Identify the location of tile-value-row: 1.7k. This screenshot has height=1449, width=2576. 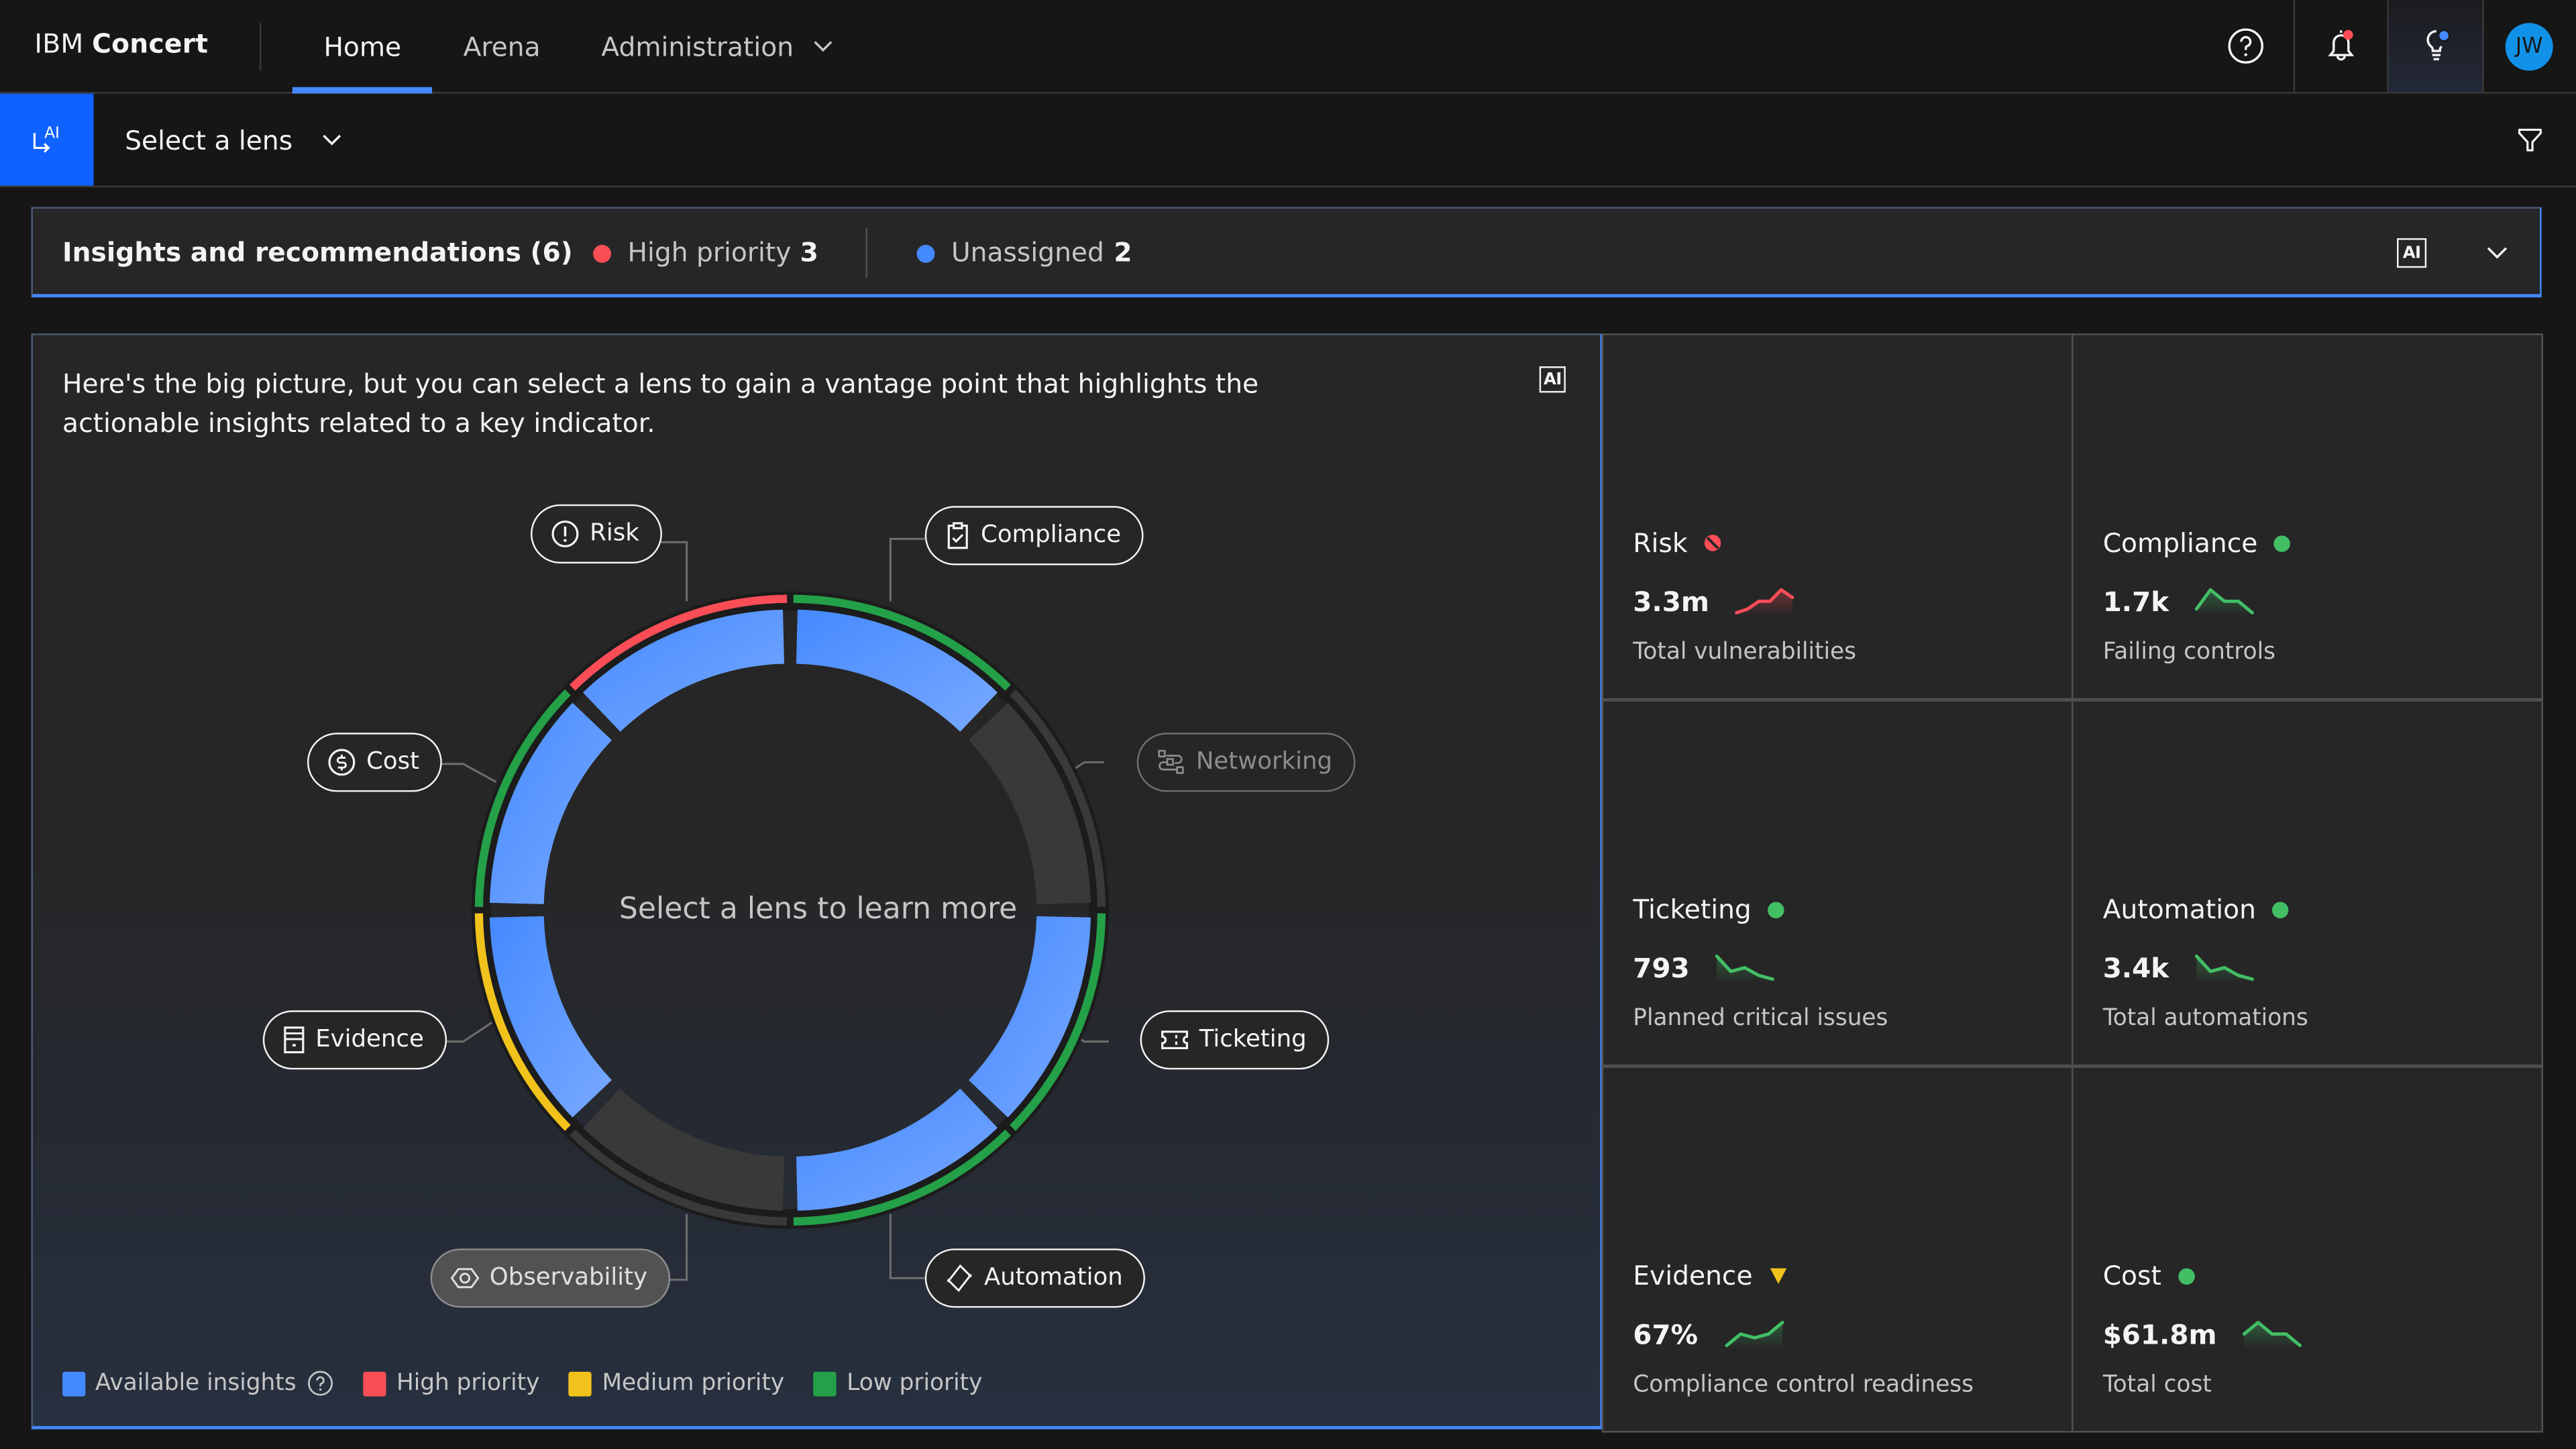
(2180, 602).